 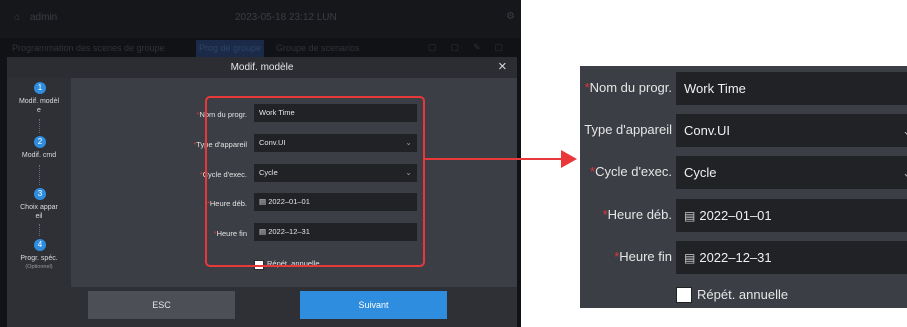 What do you see at coordinates (637, 214) in the screenshot?
I see `zoom-start-time-label: *Heure déb.` at bounding box center [637, 214].